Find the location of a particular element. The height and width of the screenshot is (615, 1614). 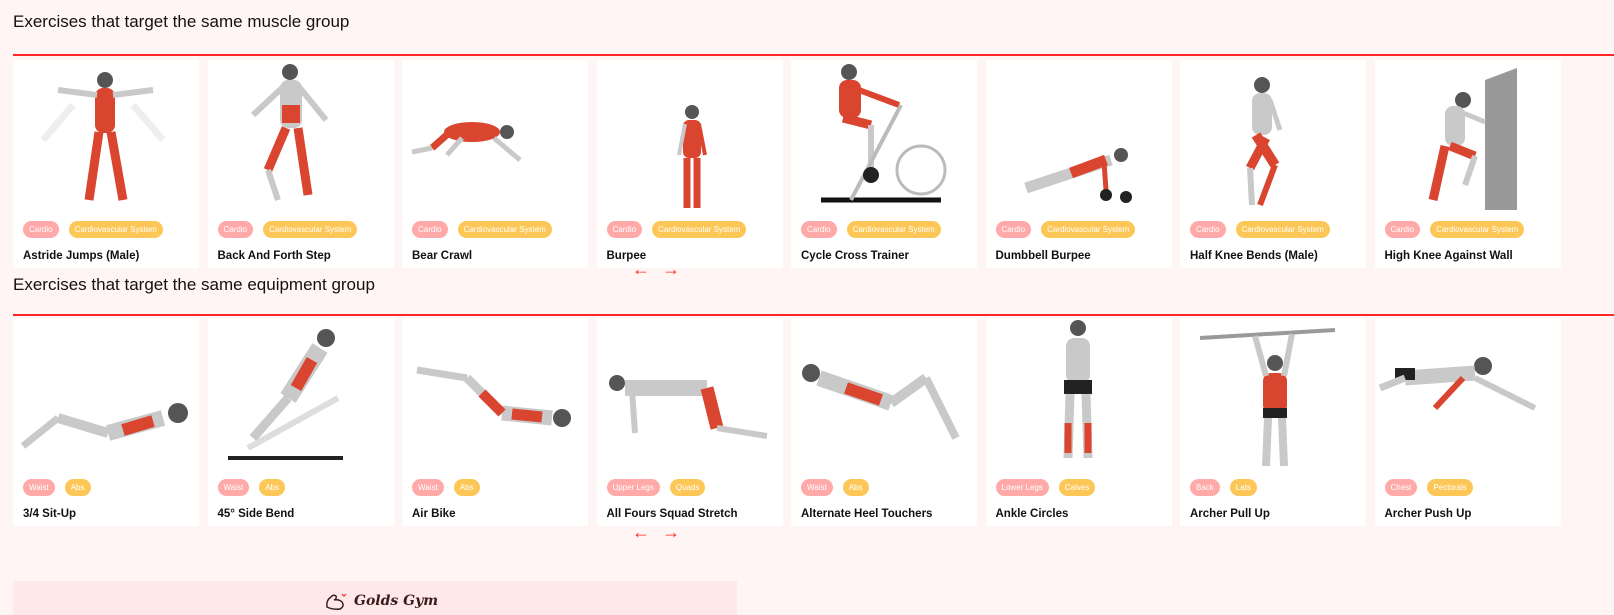

next-arrow-icon: → is located at coordinates (671, 532).